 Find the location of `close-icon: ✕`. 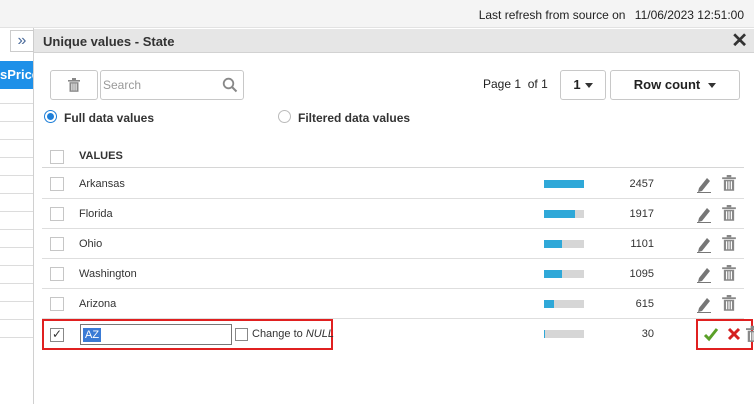

close-icon: ✕ is located at coordinates (739, 41).